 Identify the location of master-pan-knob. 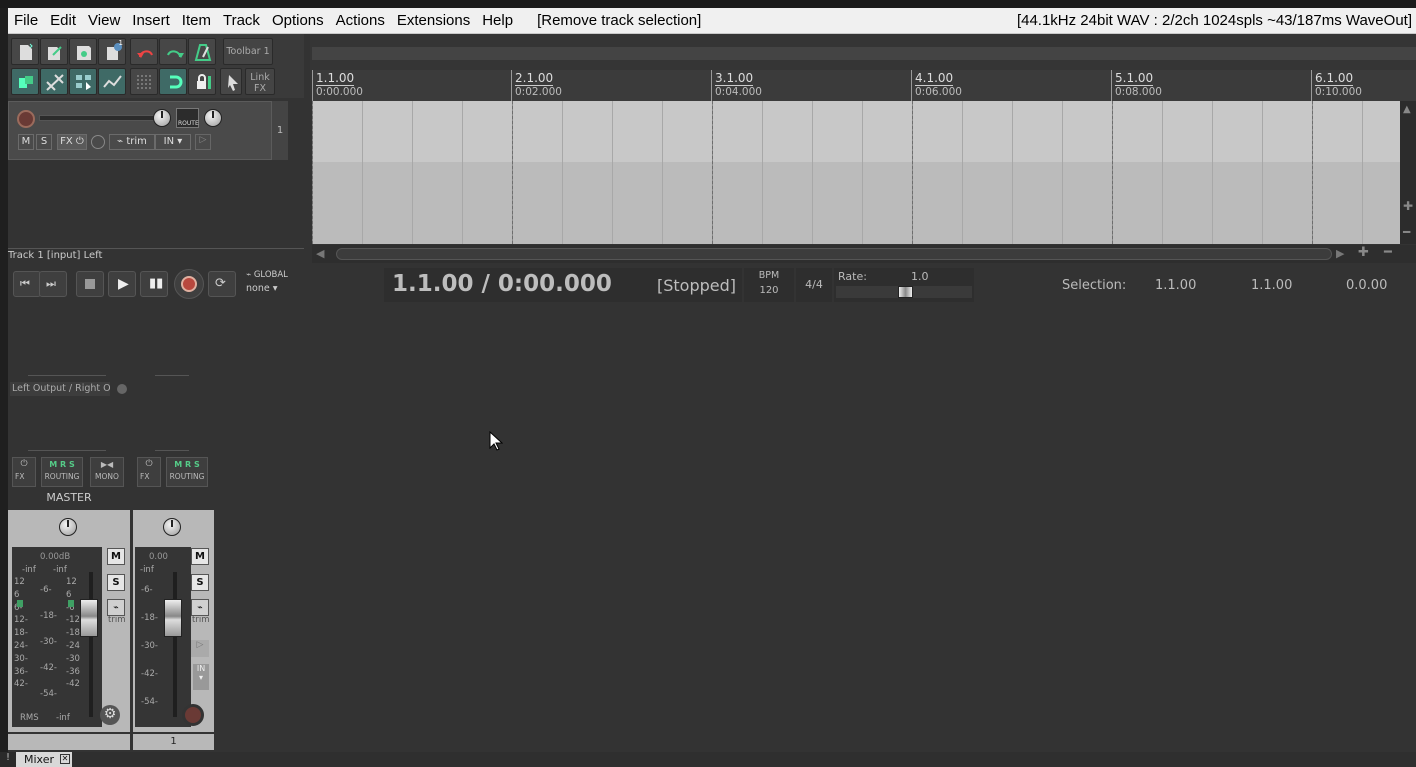
(68, 527).